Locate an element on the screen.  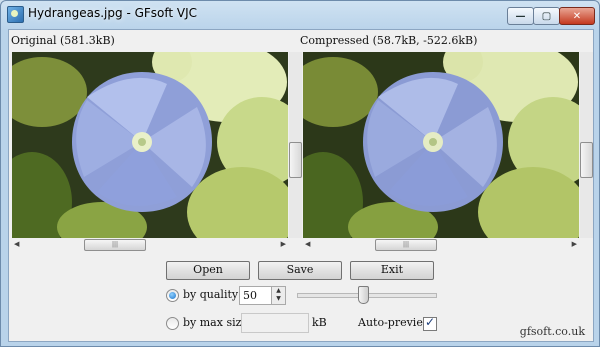
quality-spinner: ▲ ▼ is located at coordinates (278, 295).